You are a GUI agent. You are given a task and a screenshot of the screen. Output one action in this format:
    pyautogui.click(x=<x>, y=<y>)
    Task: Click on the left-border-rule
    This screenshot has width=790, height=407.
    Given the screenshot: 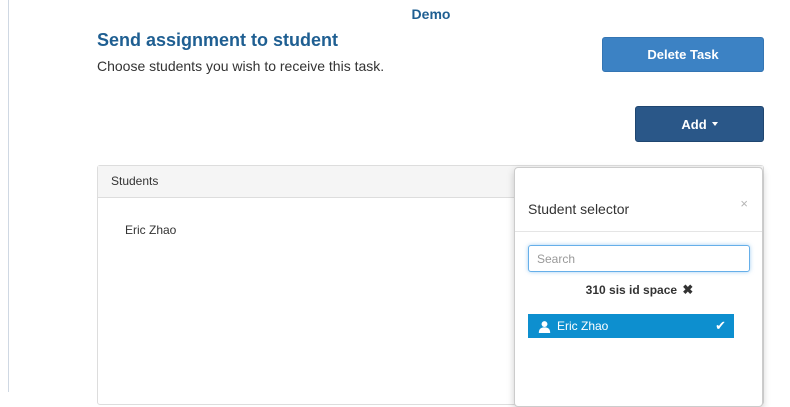 What is the action you would take?
    pyautogui.click(x=8, y=196)
    